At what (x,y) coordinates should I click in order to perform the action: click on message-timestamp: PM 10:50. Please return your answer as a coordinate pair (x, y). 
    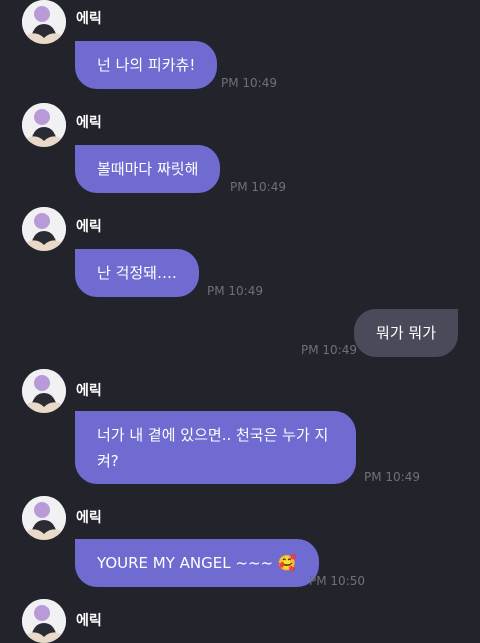
    Looking at the image, I should click on (337, 581).